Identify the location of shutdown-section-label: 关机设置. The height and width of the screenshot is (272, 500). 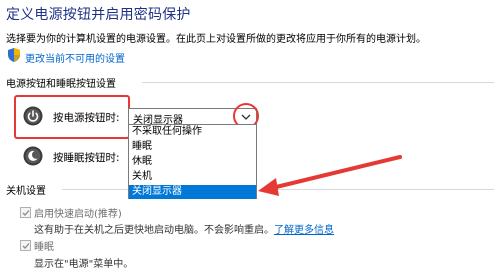
(26, 191).